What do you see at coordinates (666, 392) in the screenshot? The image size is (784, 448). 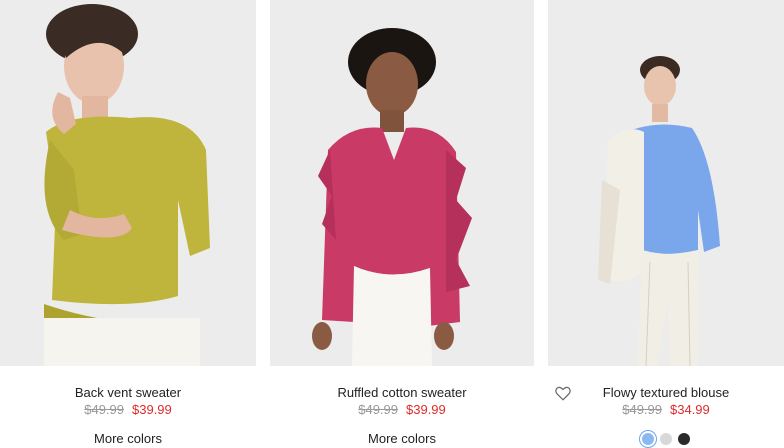 I see `product-name: Flowy textured blouse` at bounding box center [666, 392].